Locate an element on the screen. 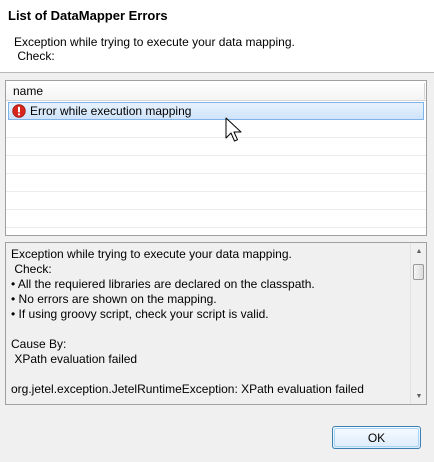  scroll-down-arrow-icon: ▼ is located at coordinates (418, 396).